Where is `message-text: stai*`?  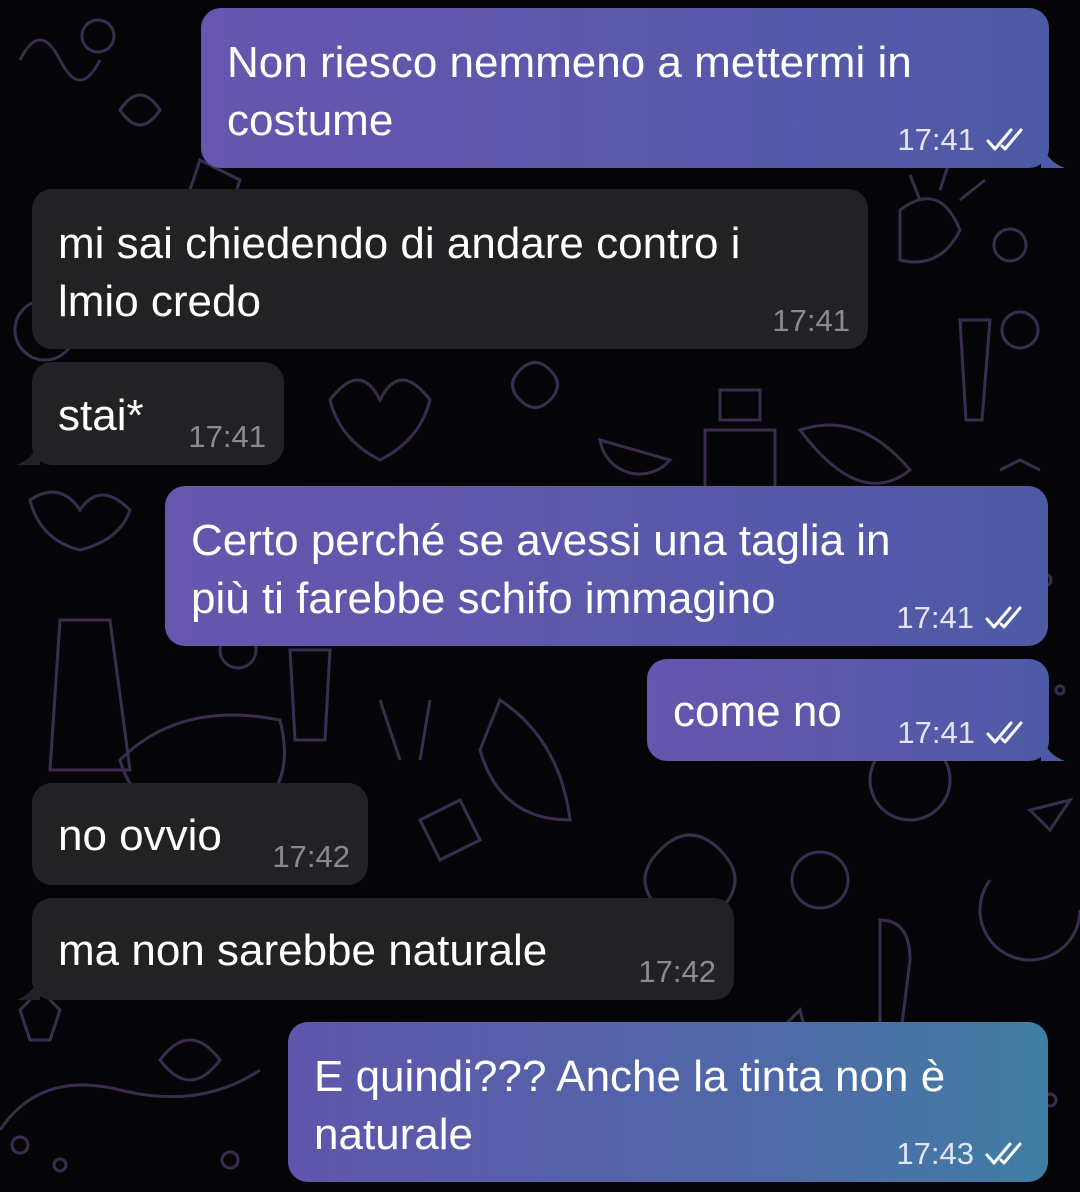
message-text: stai* is located at coordinates (101, 416).